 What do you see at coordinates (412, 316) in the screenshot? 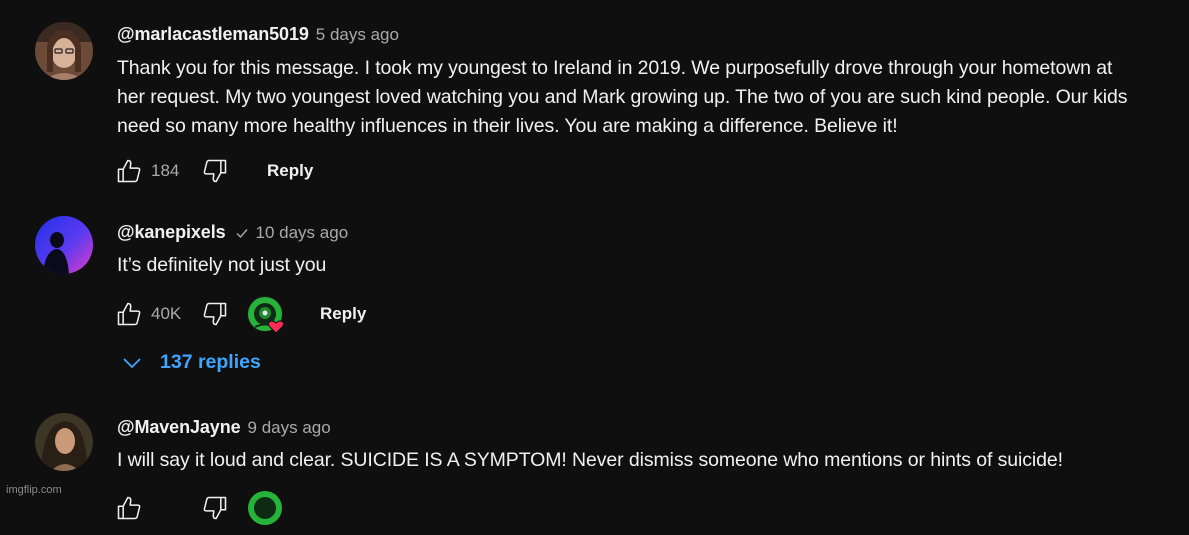
I see `comment-actions: 40K Reply` at bounding box center [412, 316].